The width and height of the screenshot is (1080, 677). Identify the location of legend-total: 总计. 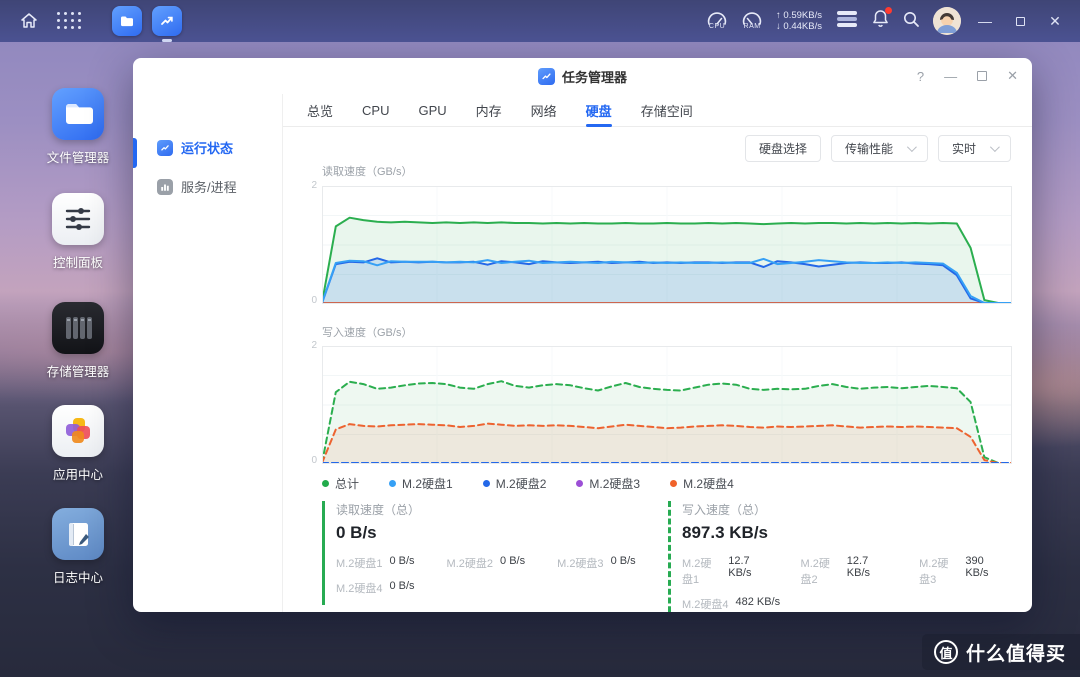
(340, 483).